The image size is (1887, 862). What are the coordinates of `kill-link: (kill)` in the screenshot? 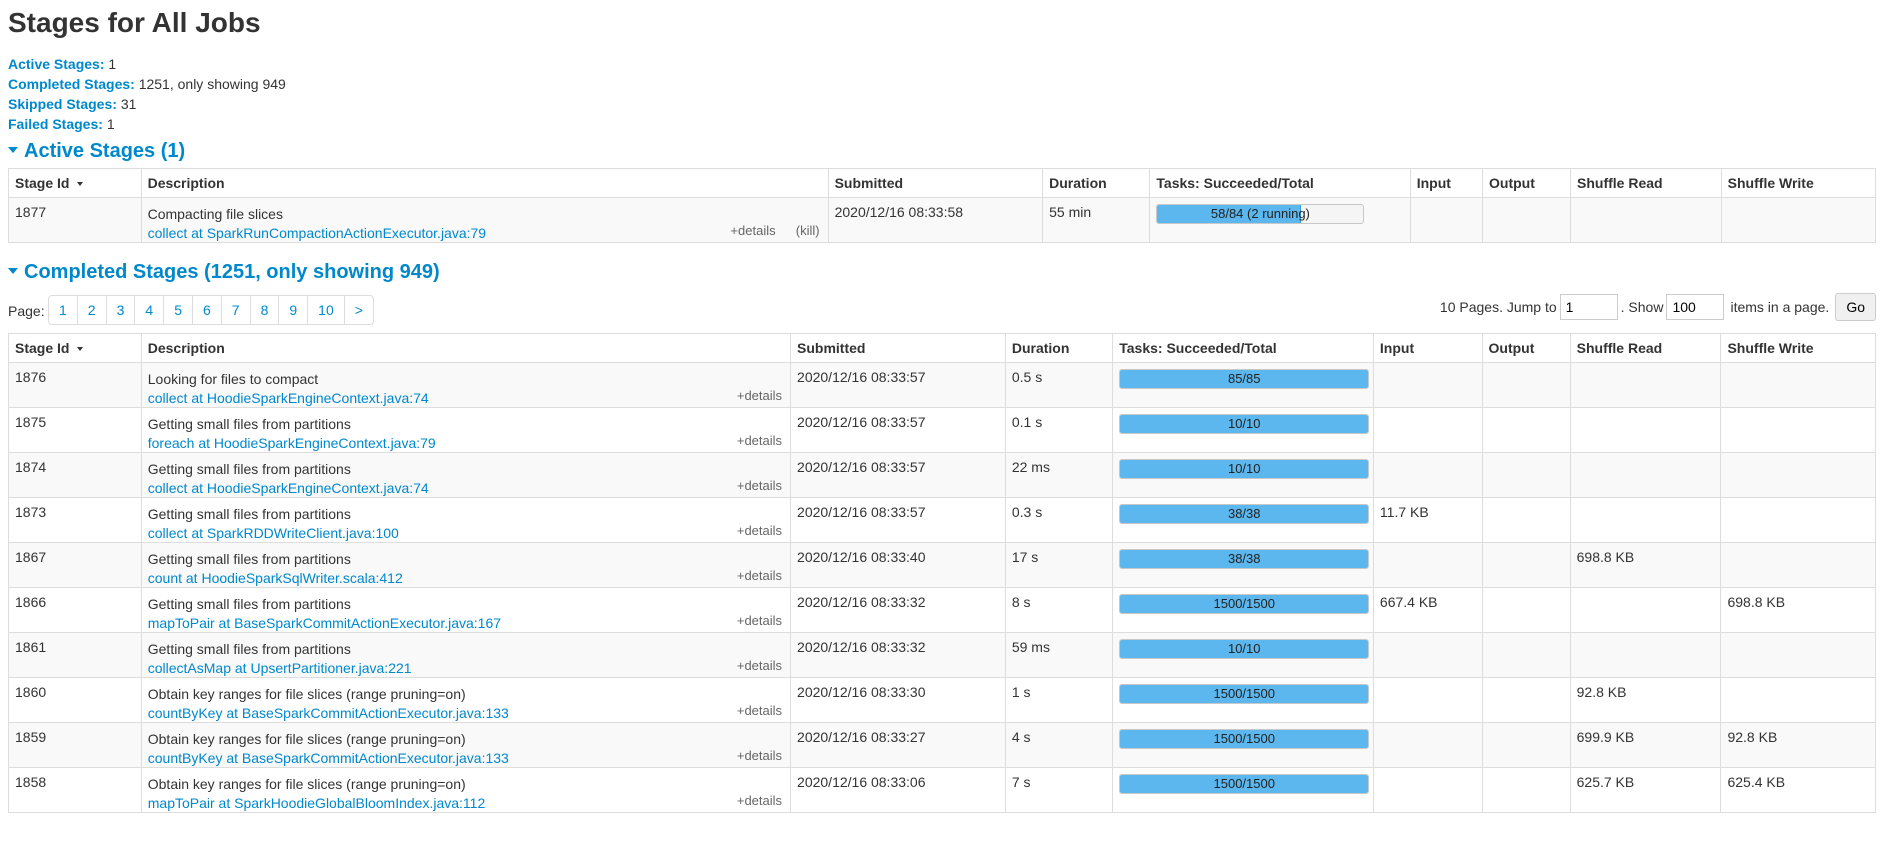 It's located at (808, 230).